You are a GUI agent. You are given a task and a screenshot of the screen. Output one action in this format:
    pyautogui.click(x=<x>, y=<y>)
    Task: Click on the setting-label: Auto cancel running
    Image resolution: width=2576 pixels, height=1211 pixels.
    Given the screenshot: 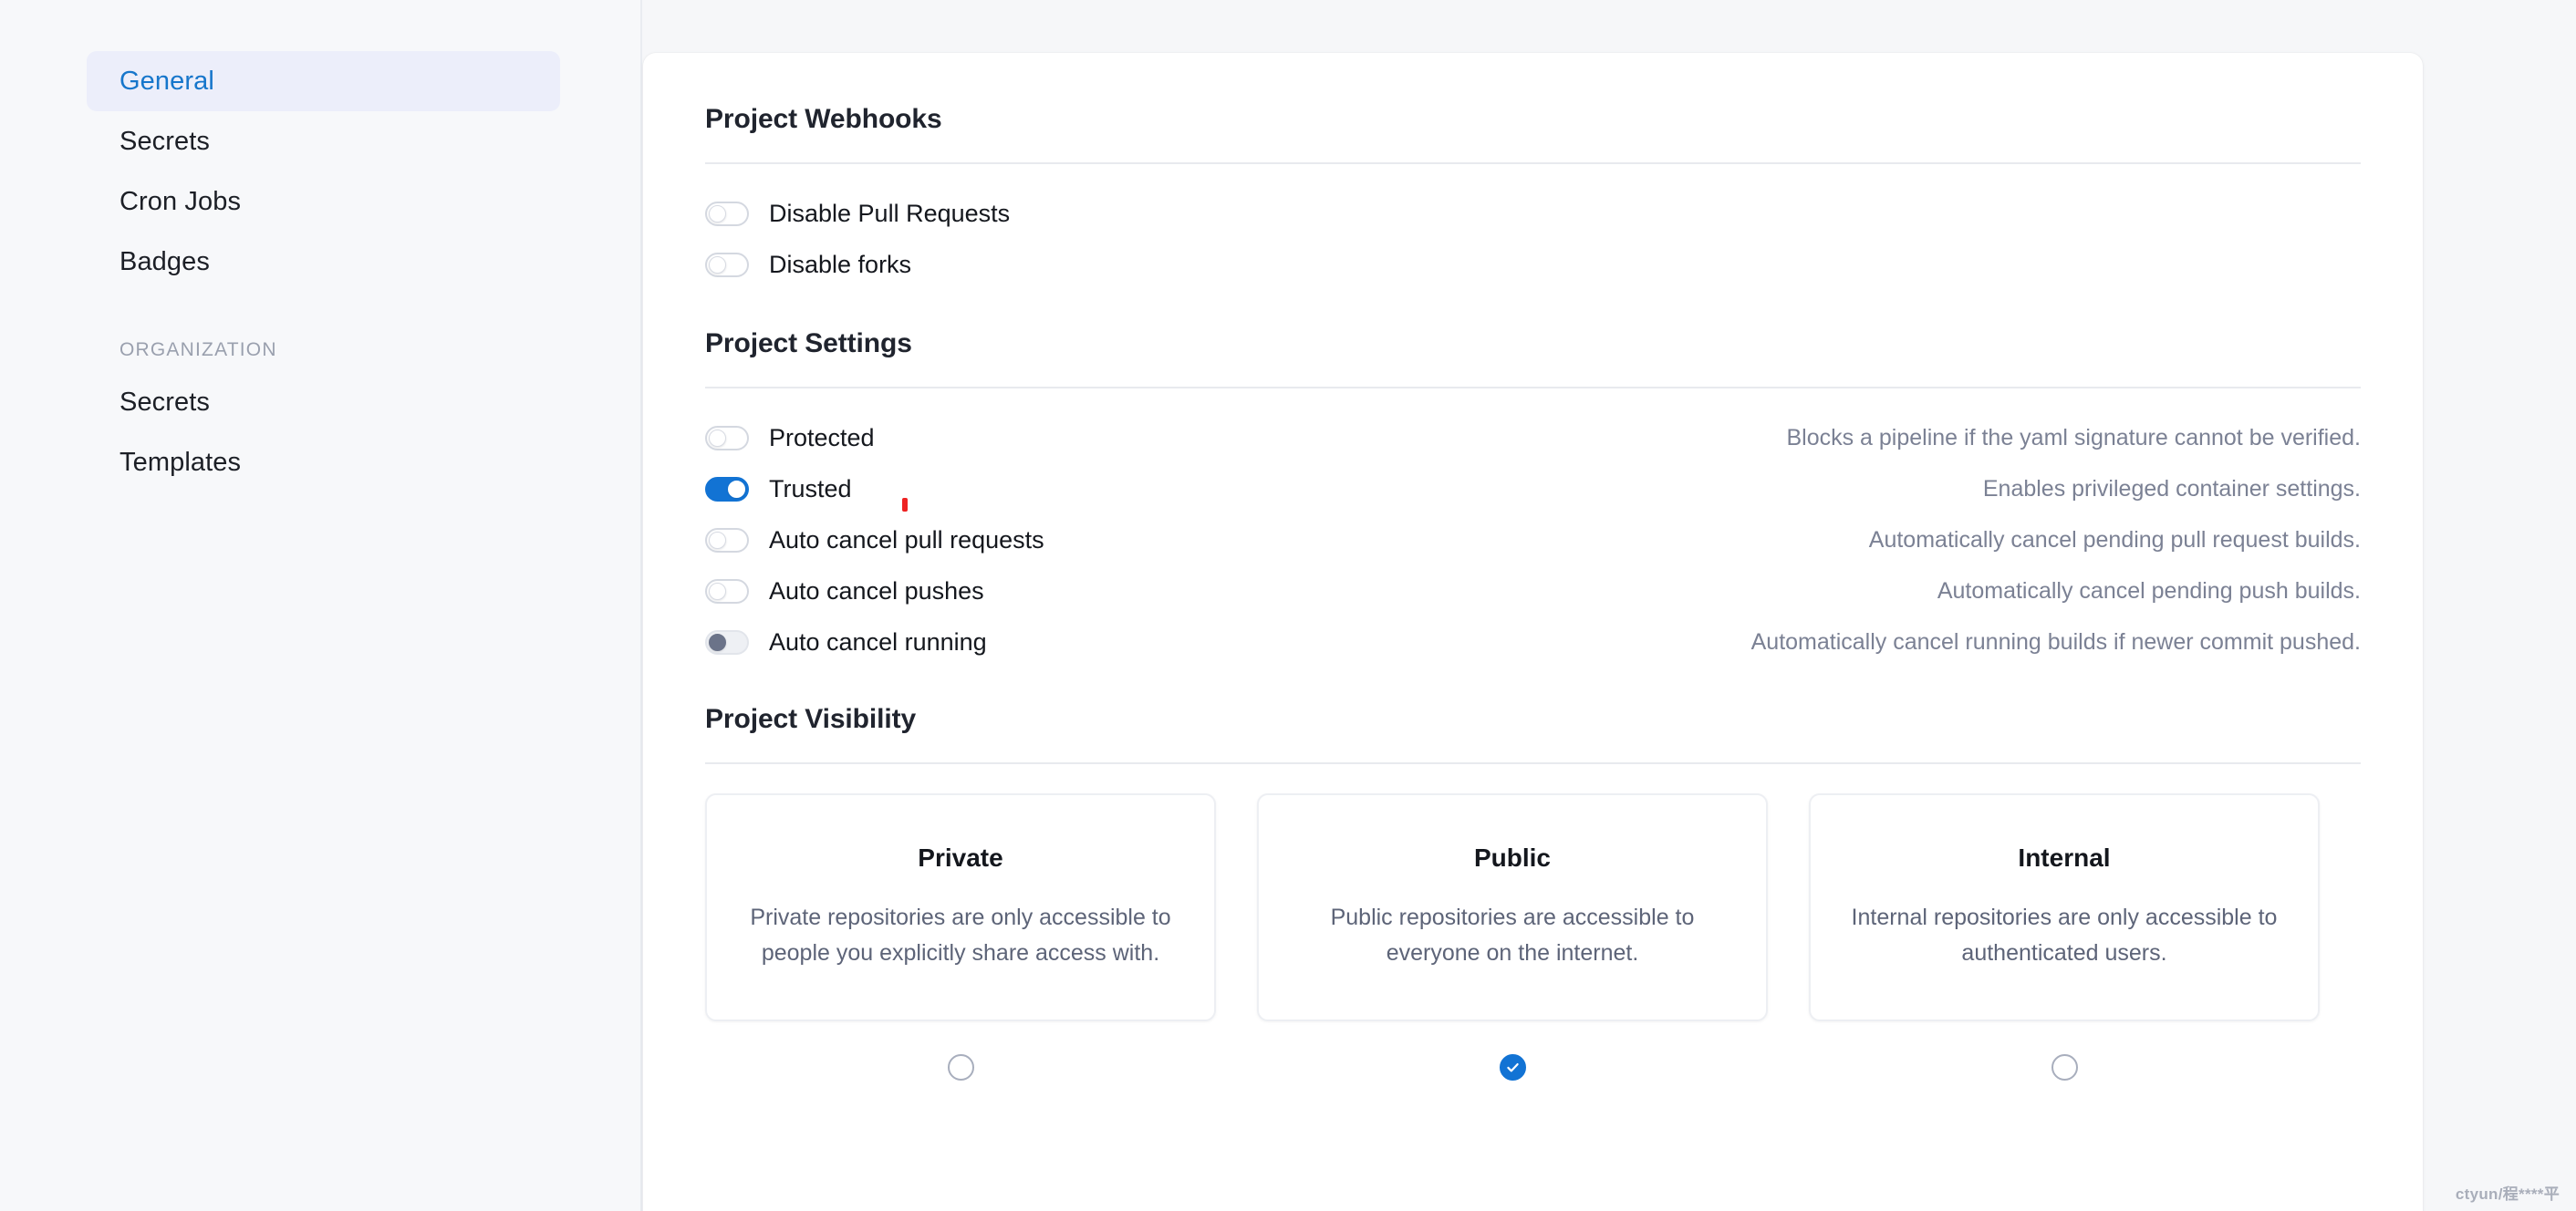 What is the action you would take?
    pyautogui.click(x=878, y=641)
    